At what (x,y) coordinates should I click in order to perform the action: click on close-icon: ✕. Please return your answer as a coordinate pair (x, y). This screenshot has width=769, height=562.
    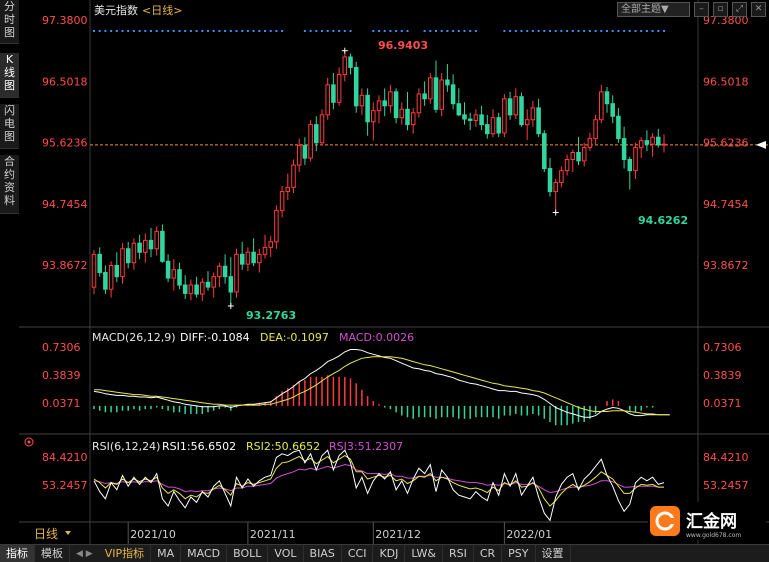
    Looking at the image, I should click on (758, 9).